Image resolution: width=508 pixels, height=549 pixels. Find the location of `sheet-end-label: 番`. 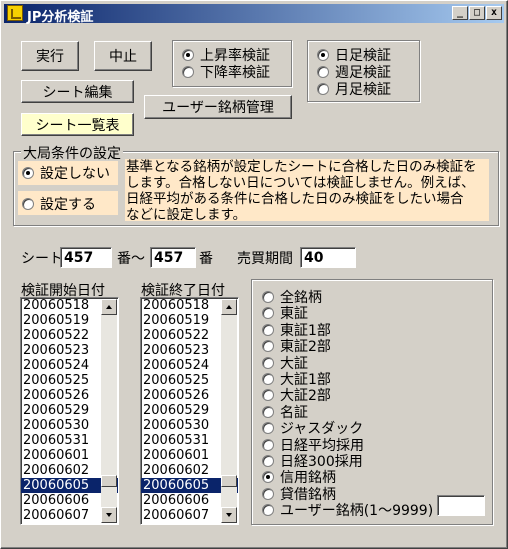

sheet-end-label: 番 is located at coordinates (206, 259).